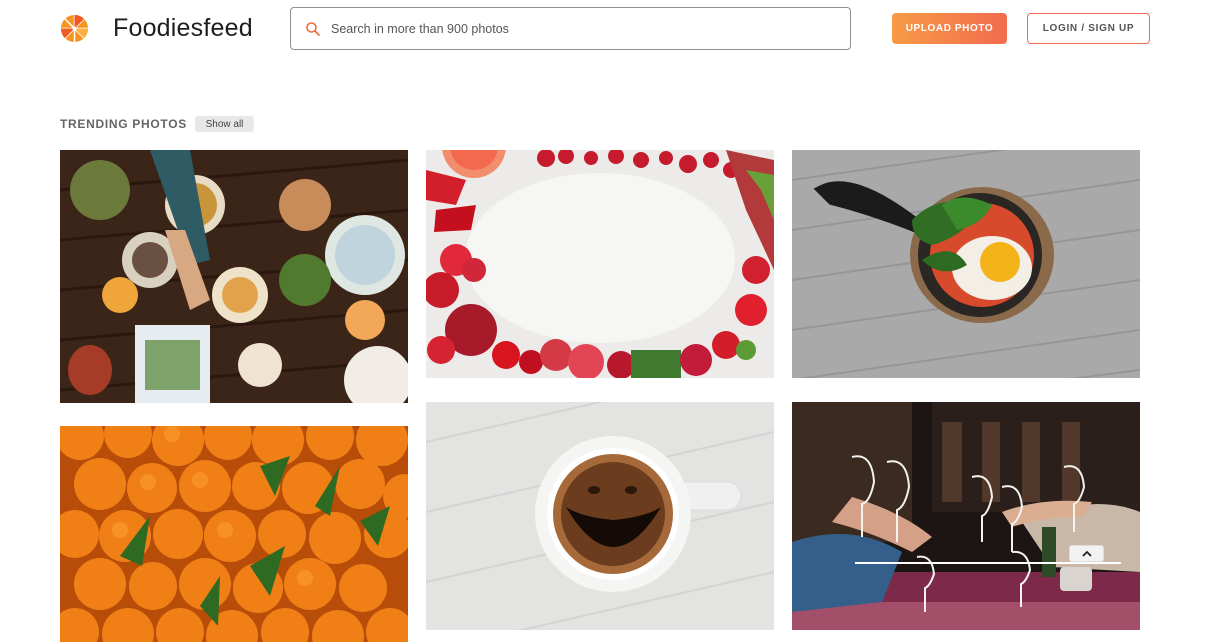 This screenshot has width=1210, height=642. I want to click on tangerines-image, so click(234, 534).